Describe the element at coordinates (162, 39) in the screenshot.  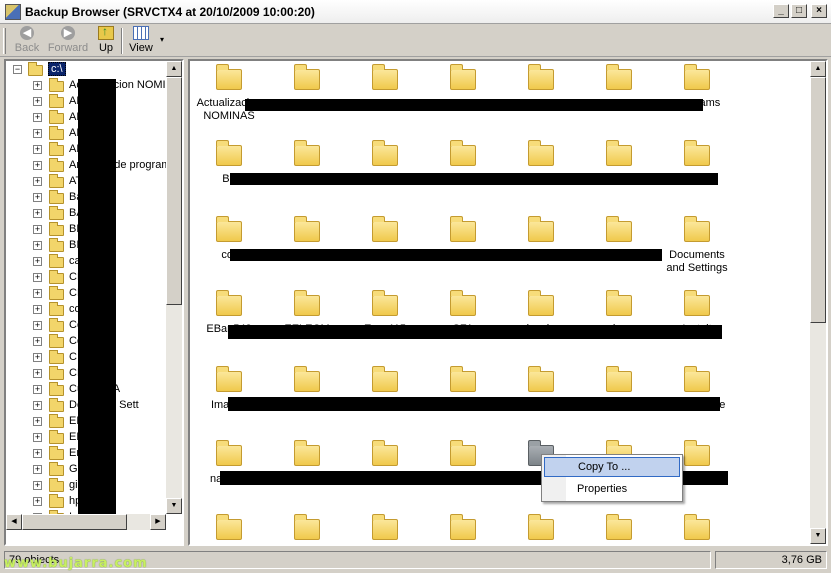
I see `view-dropdown-icon: ▾` at that location.